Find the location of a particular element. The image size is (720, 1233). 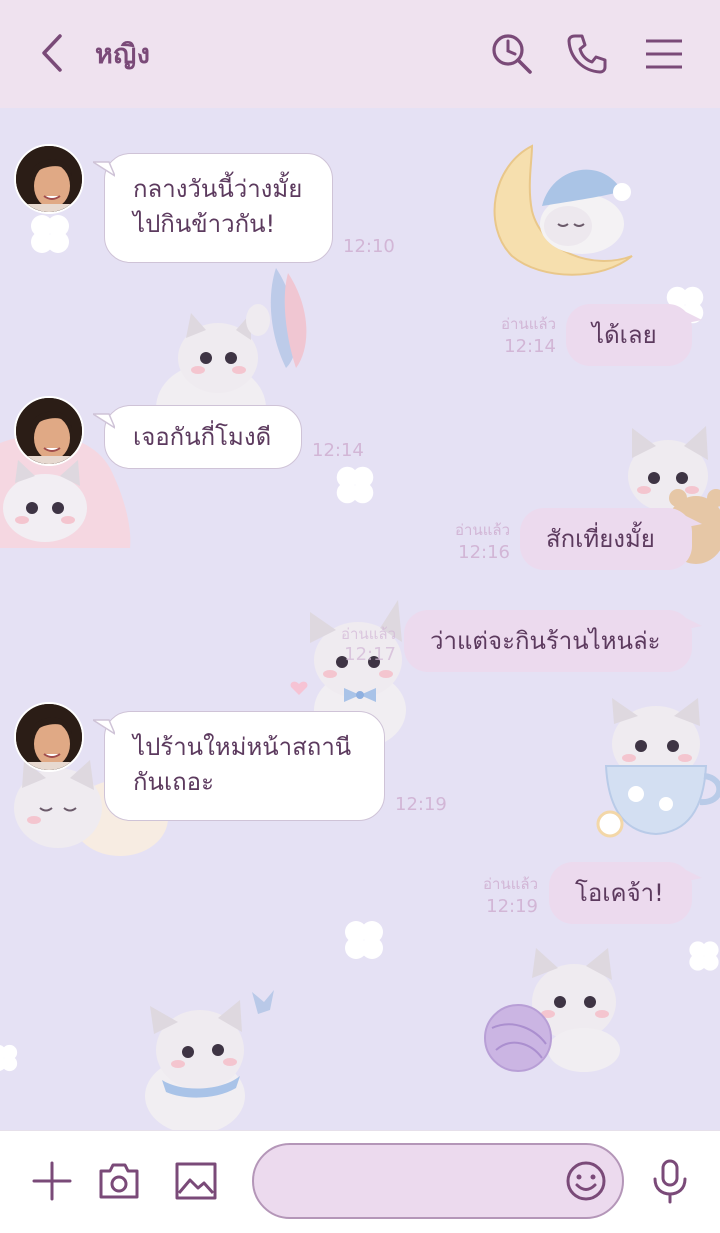

sleeping-cat-moon-sticker is located at coordinates (563, 210).